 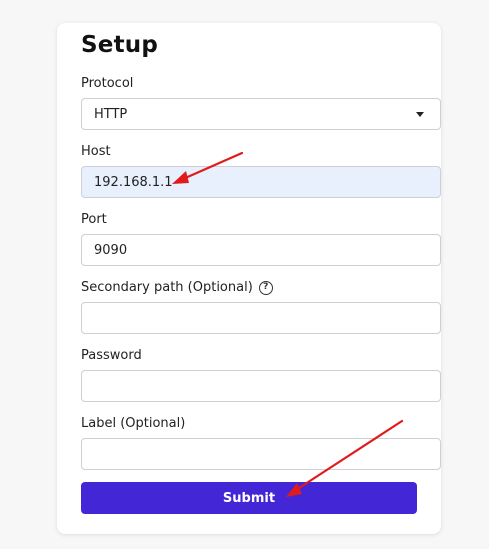 I want to click on submit-button: Submit, so click(x=249, y=498).